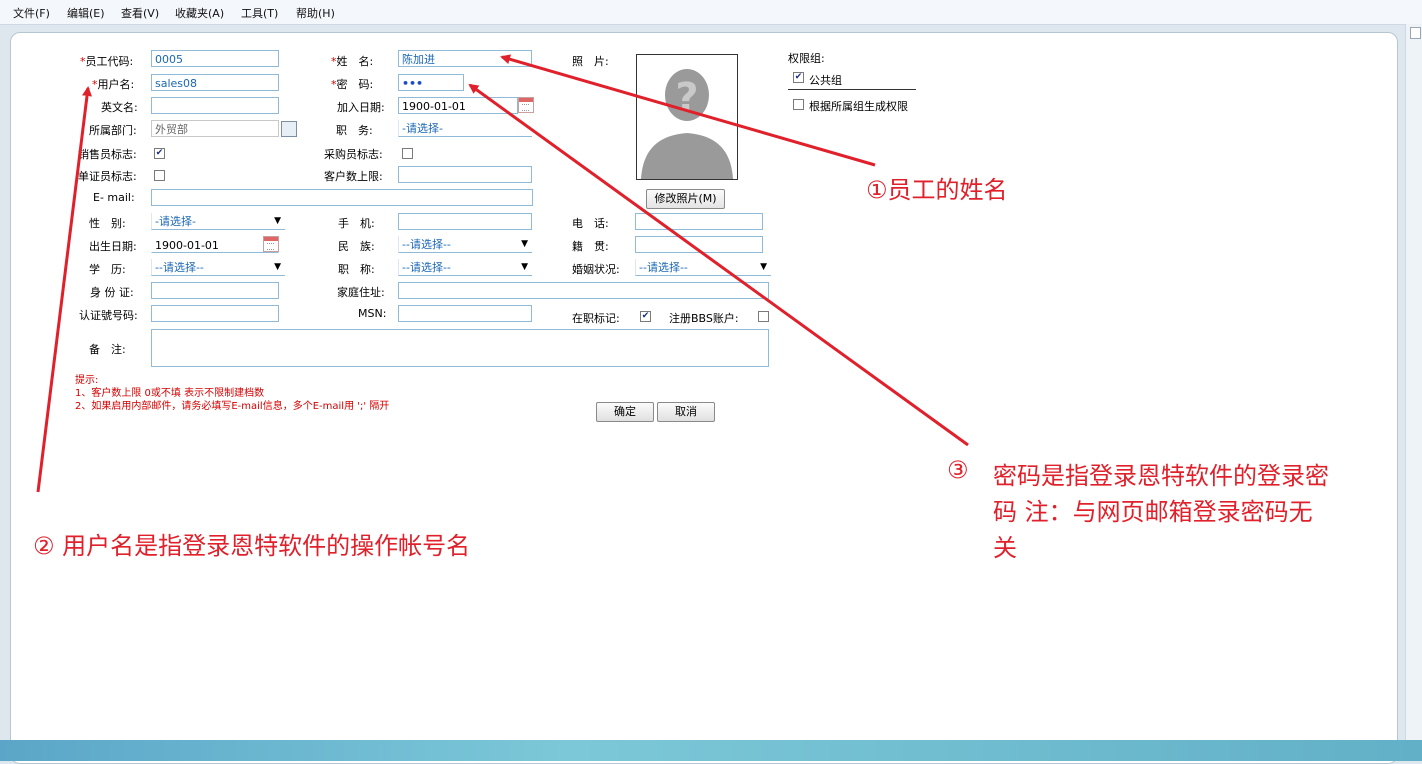 The height and width of the screenshot is (764, 1422). Describe the element at coordinates (44, 546) in the screenshot. I see `annotation-2-number: ②` at that location.